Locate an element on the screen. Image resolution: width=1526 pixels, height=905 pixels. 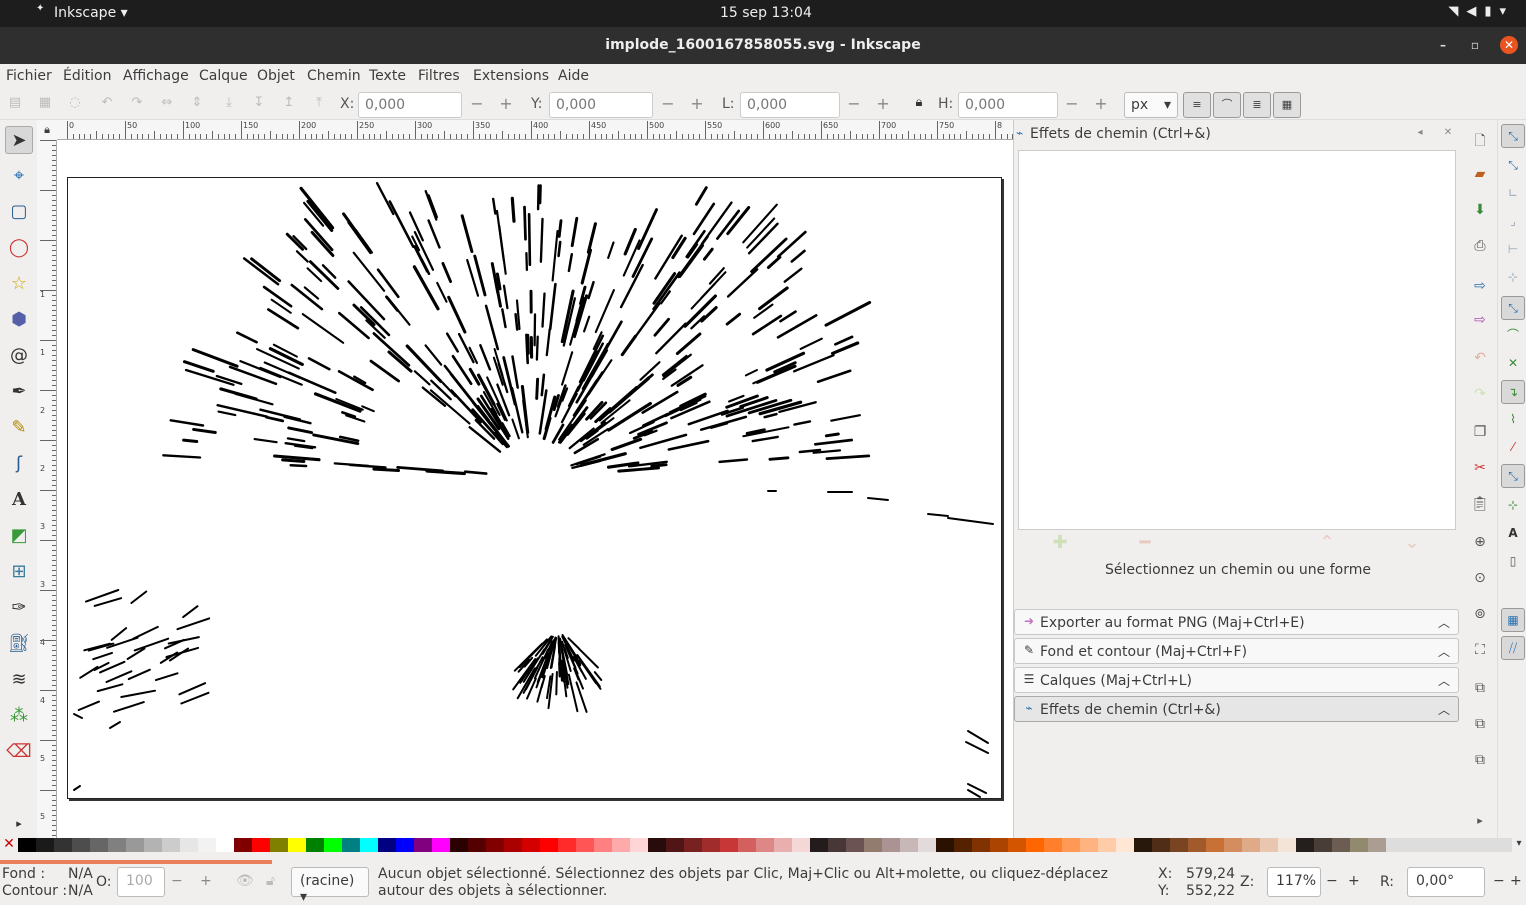
snap-nodes-icon: ⤡ is located at coordinates (1513, 308).